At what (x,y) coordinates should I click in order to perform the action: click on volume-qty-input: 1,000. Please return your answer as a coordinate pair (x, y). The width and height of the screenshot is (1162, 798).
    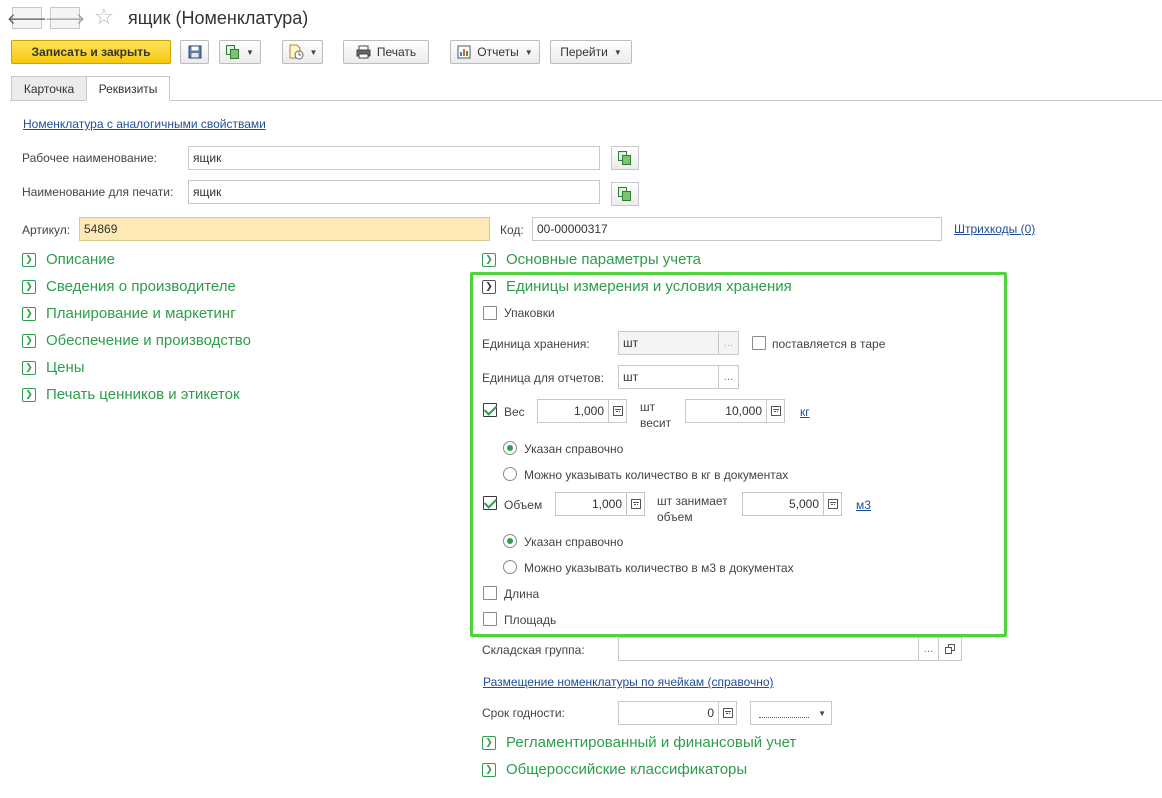
    Looking at the image, I should click on (591, 504).